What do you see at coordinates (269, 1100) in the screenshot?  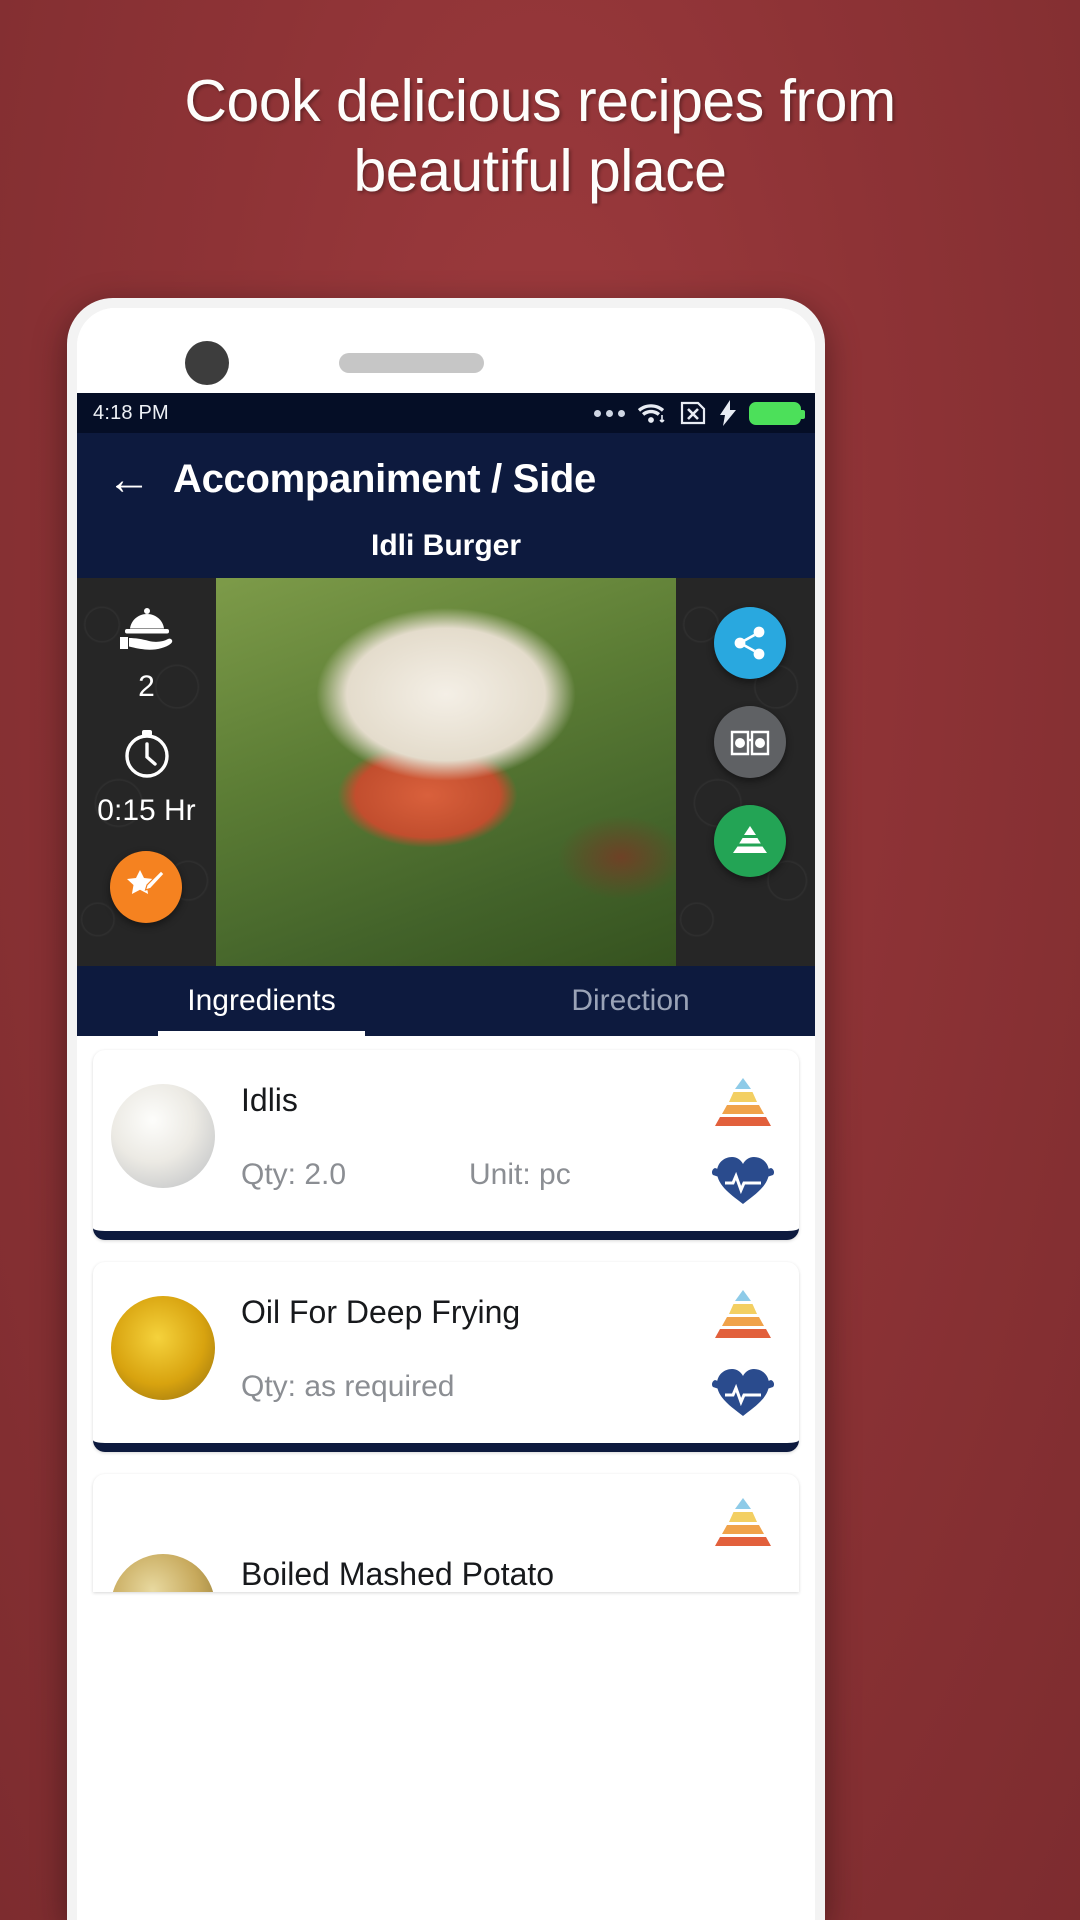 I see `ingredient-name: Idlis` at bounding box center [269, 1100].